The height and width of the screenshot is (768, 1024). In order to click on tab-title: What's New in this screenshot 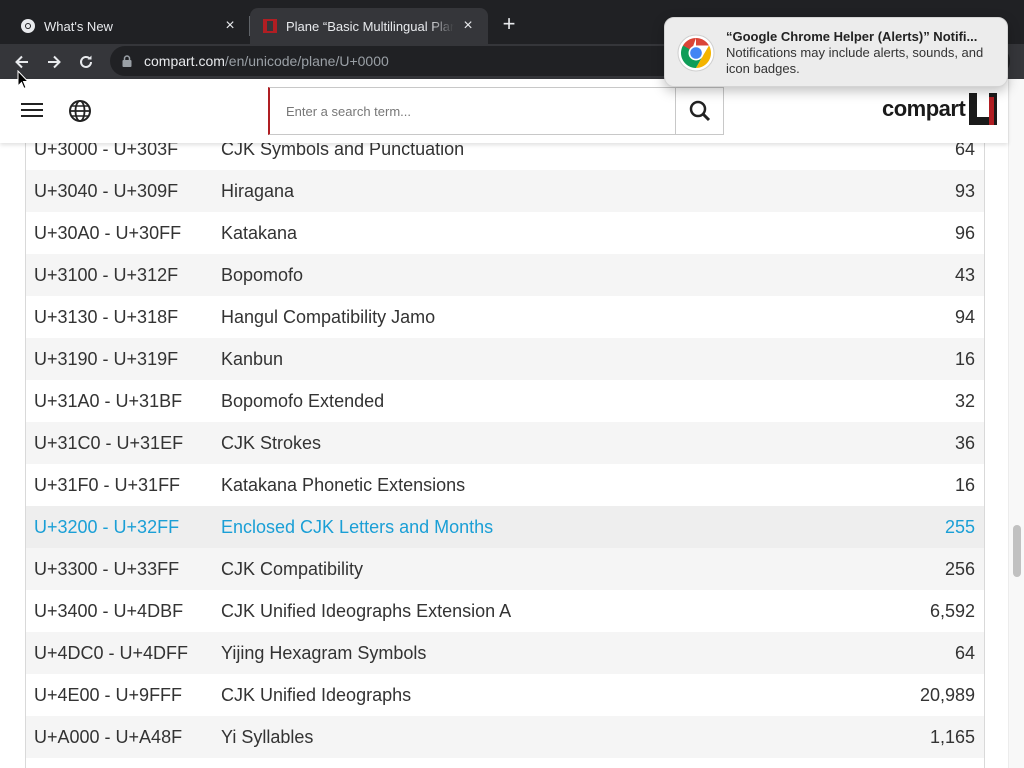, I will do `click(78, 26)`.